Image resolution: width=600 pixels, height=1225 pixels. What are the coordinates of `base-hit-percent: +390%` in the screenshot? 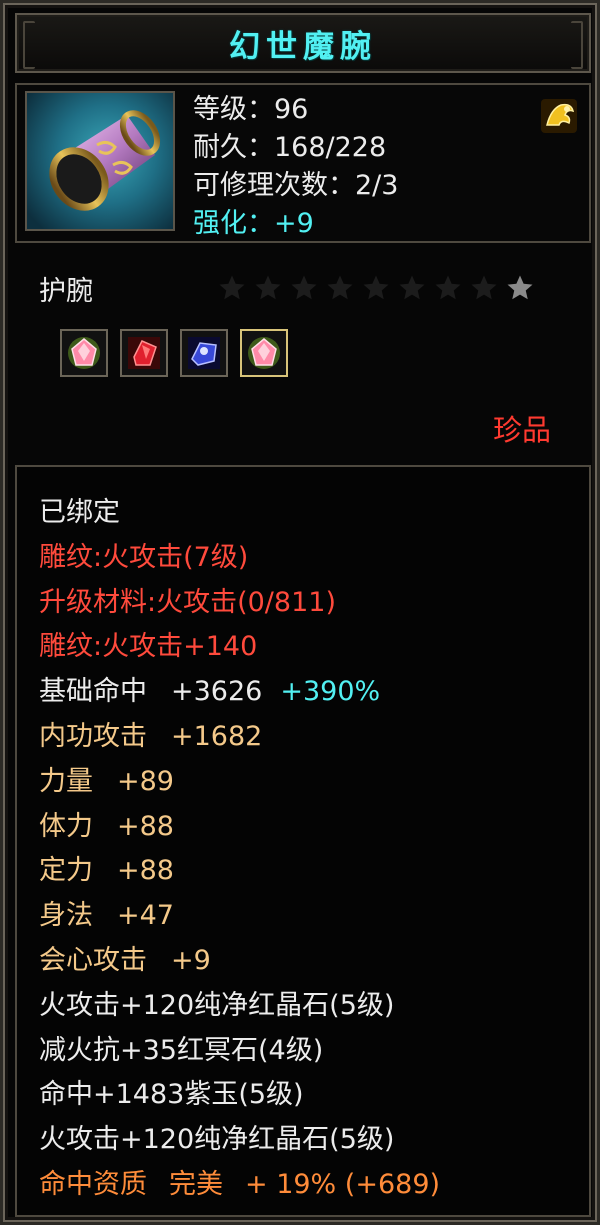 It's located at (330, 692).